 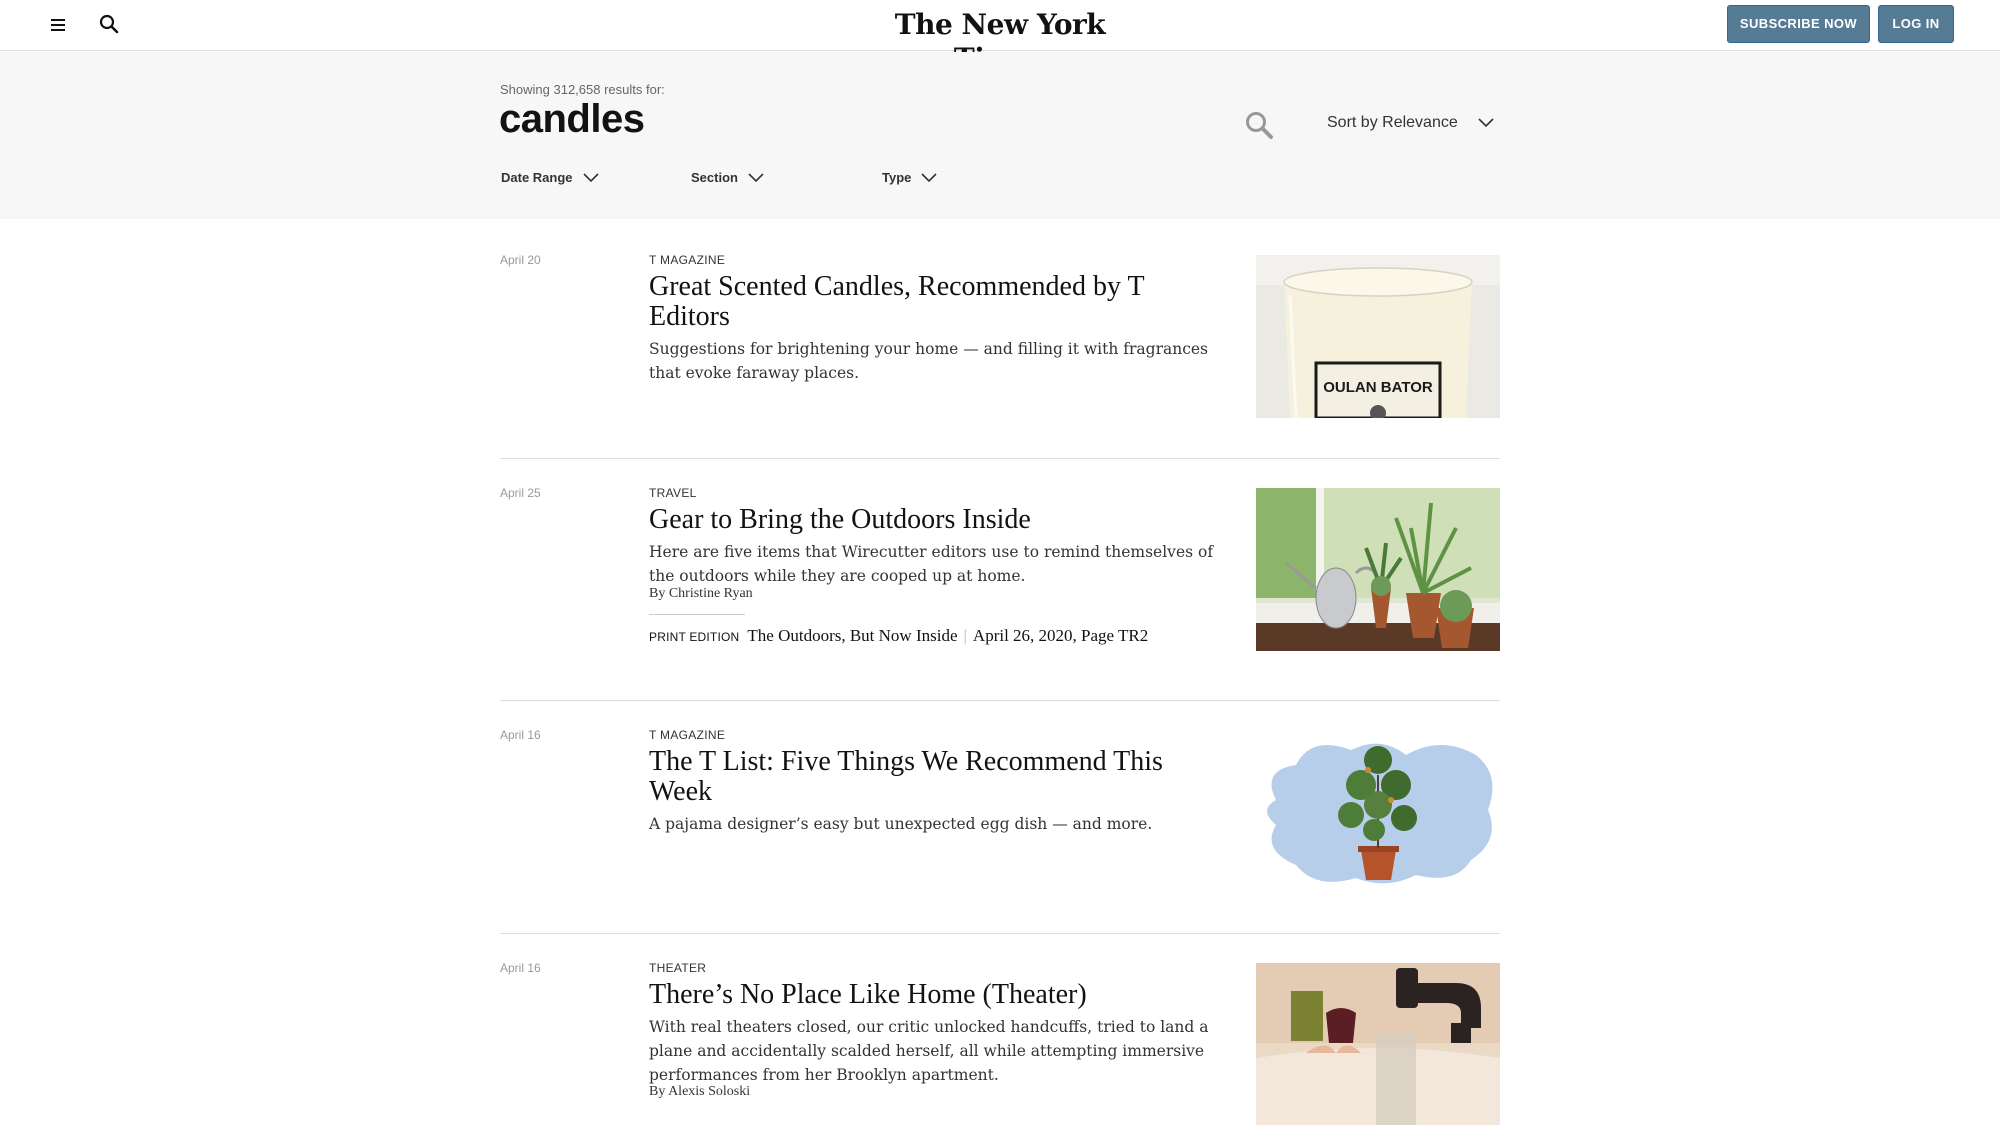 I want to click on result-byline: By Christine Ryan, so click(x=701, y=593).